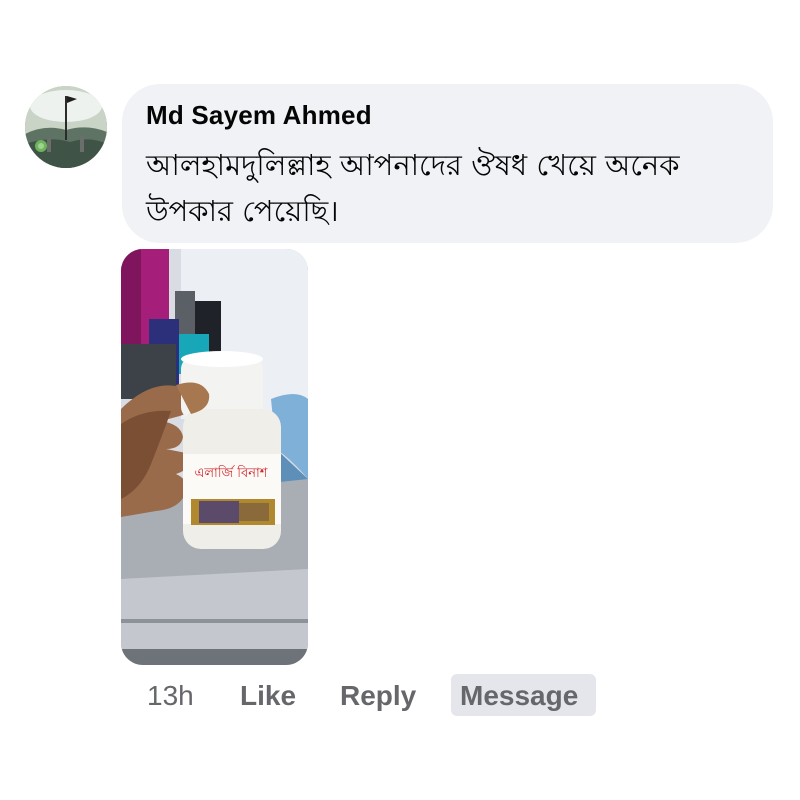 Image resolution: width=800 pixels, height=800 pixels. What do you see at coordinates (230, 473) in the screenshot?
I see `bottle-label: এলার্জি বিনাশ` at bounding box center [230, 473].